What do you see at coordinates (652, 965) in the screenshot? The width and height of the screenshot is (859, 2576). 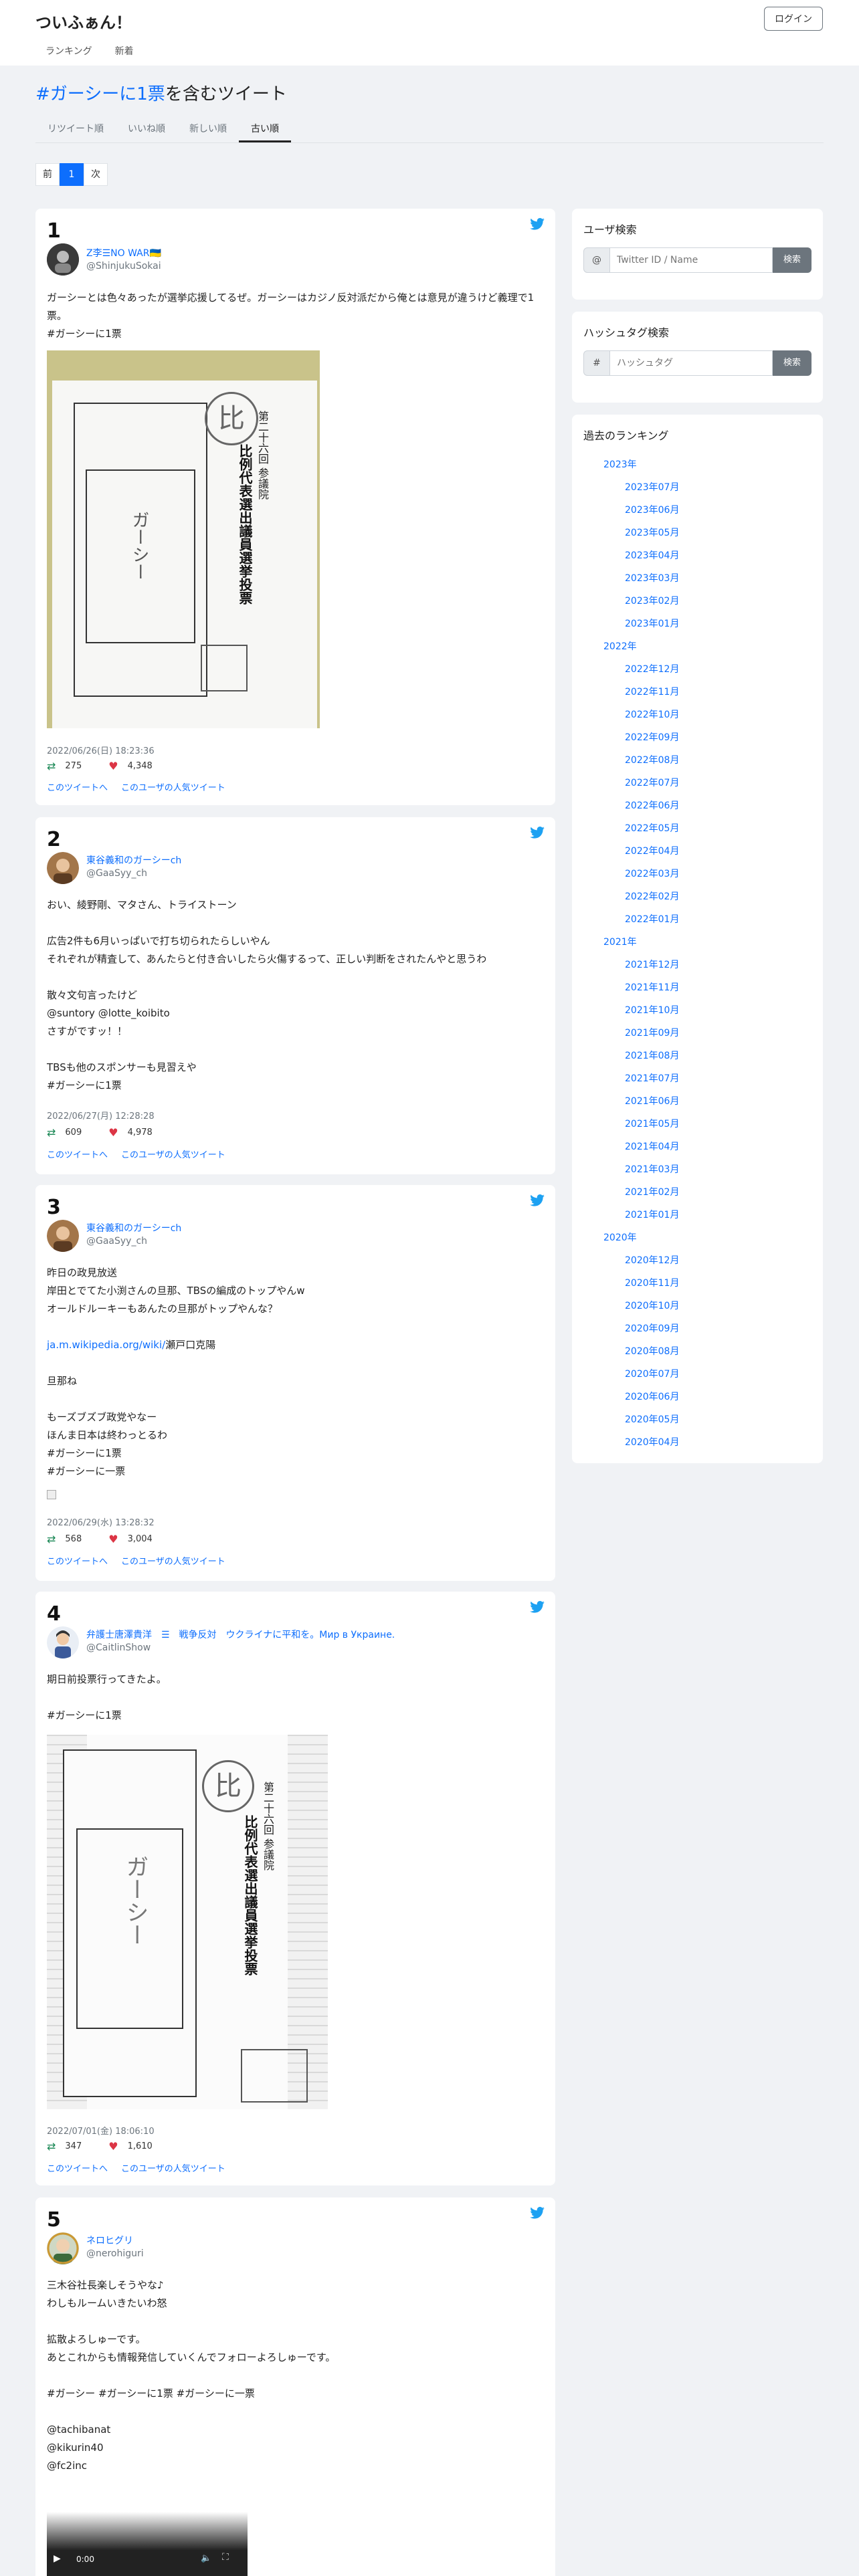 I see `ranking-month-link: 2021年12月` at bounding box center [652, 965].